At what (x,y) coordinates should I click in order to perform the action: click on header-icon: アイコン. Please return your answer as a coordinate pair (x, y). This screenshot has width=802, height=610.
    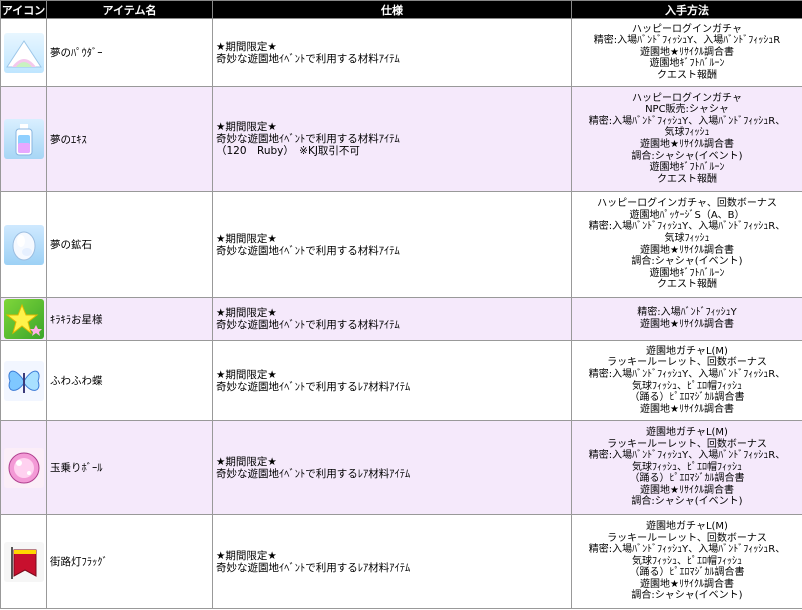
    Looking at the image, I should click on (23, 9).